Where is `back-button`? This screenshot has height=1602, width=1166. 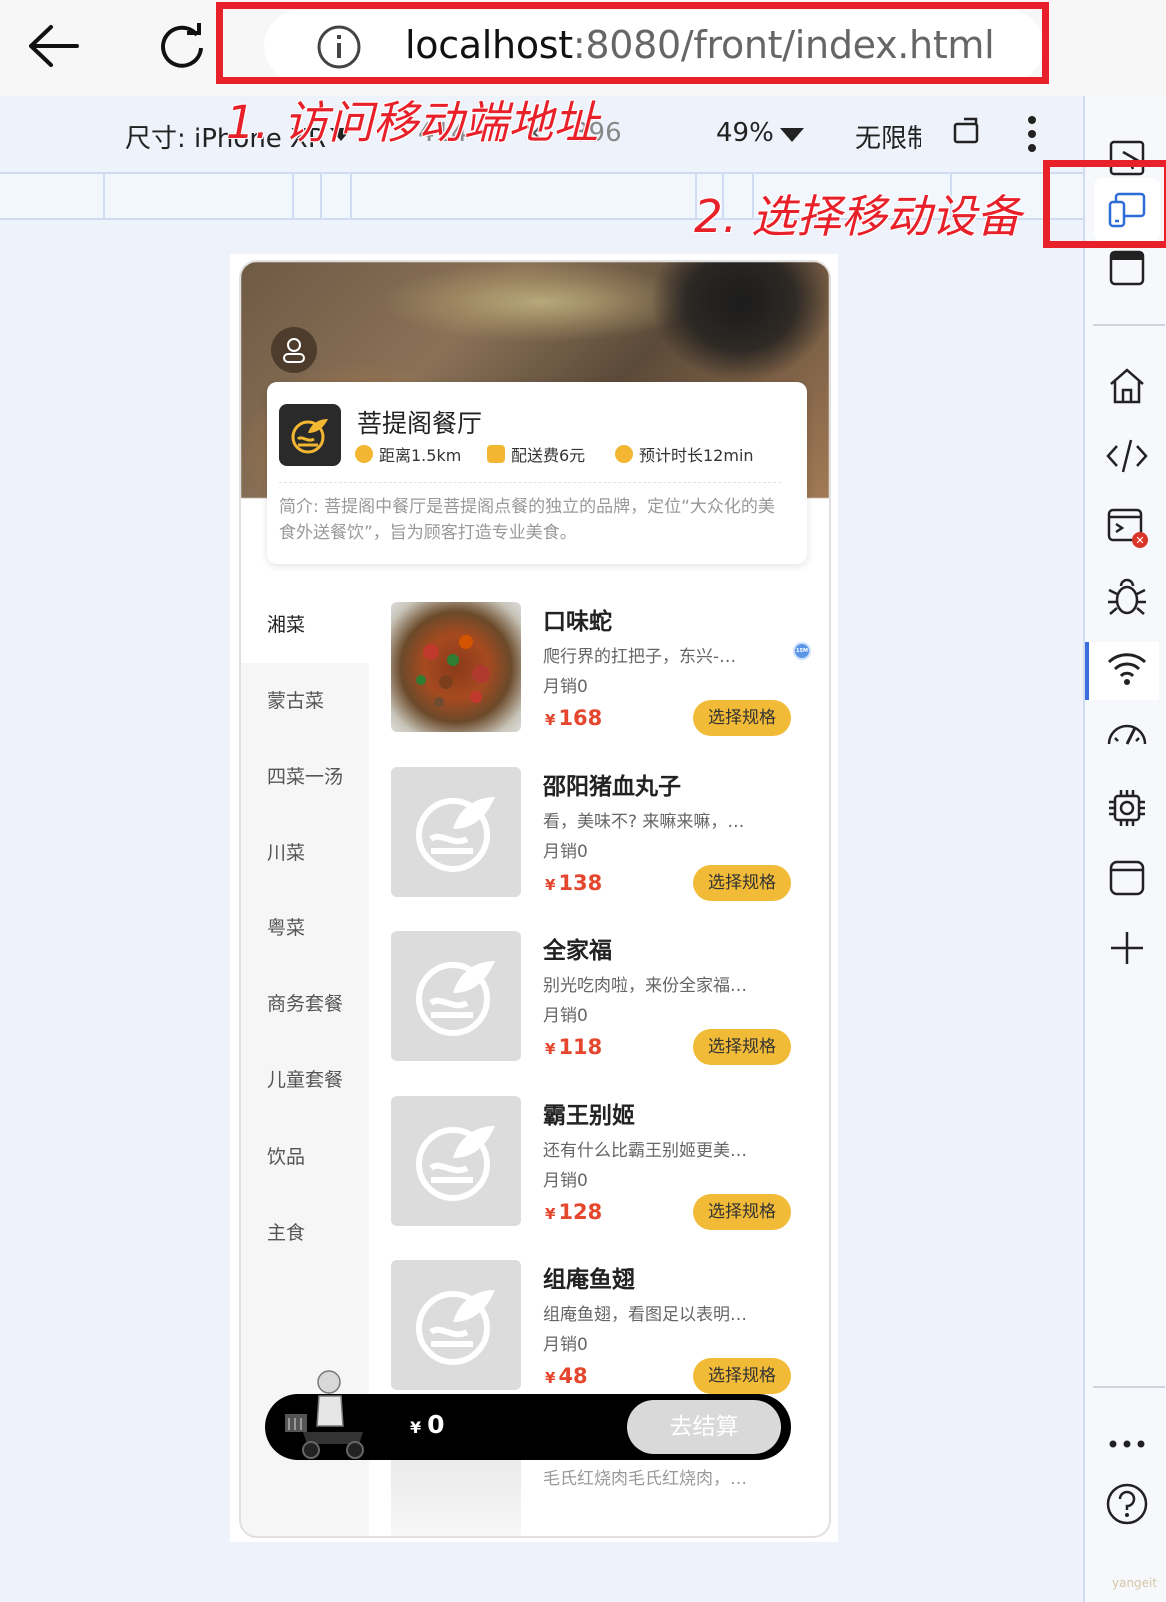 back-button is located at coordinates (54, 46).